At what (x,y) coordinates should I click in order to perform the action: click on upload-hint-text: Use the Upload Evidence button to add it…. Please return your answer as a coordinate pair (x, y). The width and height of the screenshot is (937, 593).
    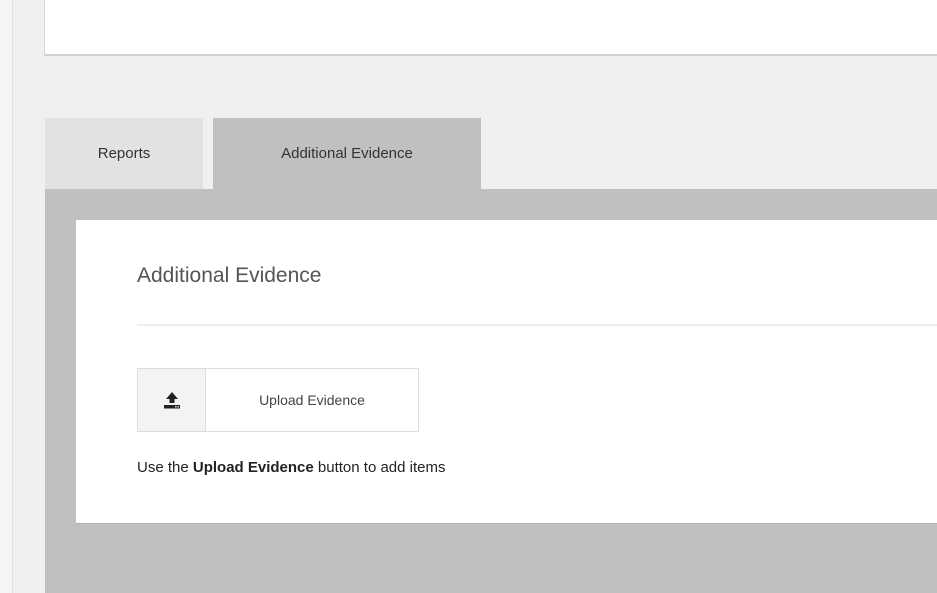
    Looking at the image, I should click on (291, 467).